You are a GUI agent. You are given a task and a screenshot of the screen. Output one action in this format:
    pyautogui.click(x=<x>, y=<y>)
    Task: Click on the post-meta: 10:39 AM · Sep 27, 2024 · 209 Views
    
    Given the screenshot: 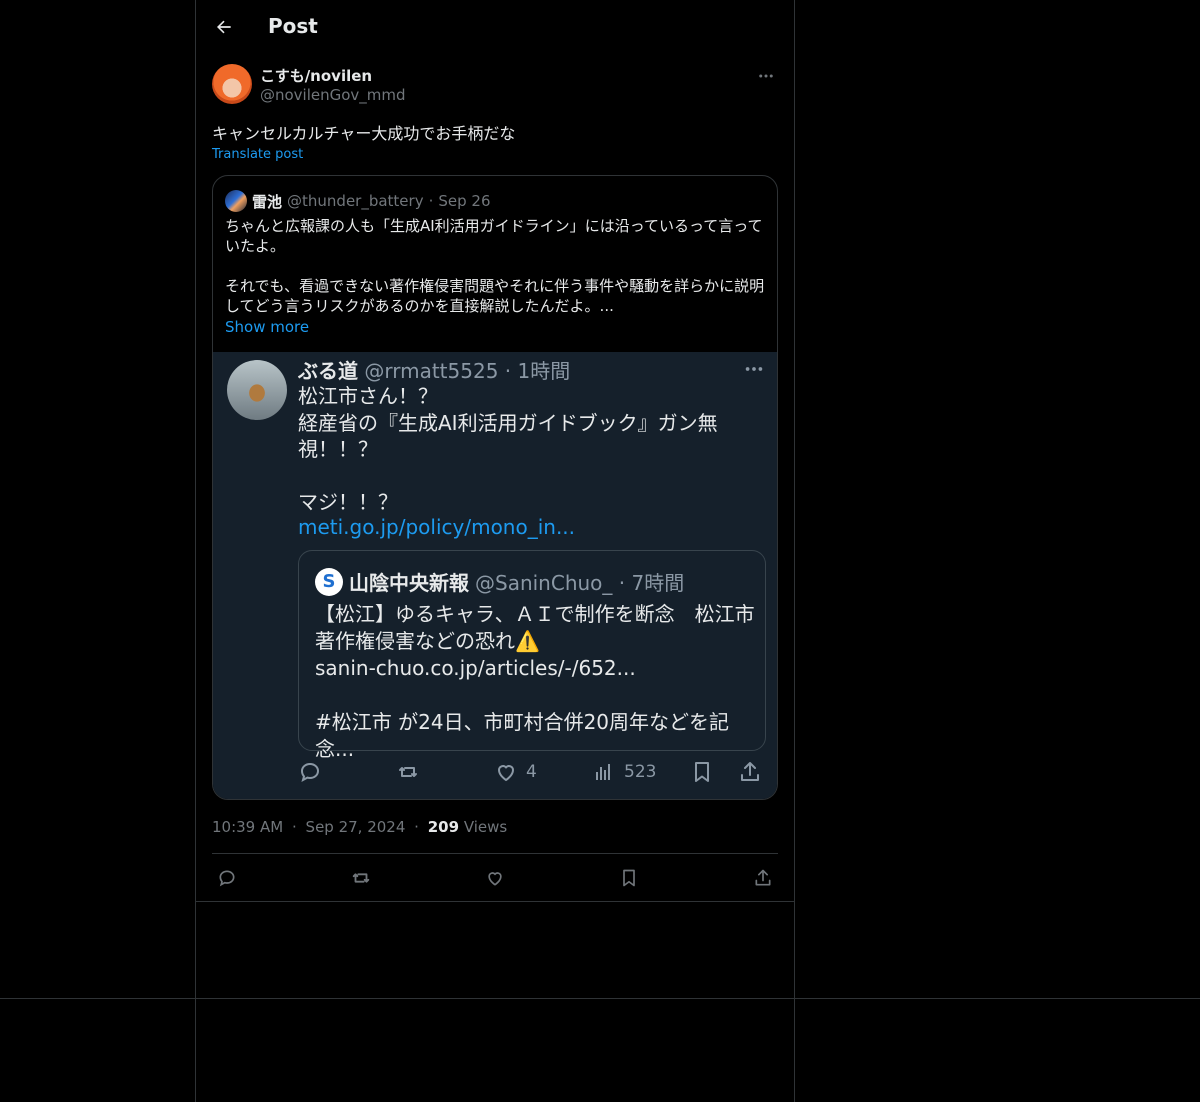 What is the action you would take?
    pyautogui.click(x=359, y=827)
    